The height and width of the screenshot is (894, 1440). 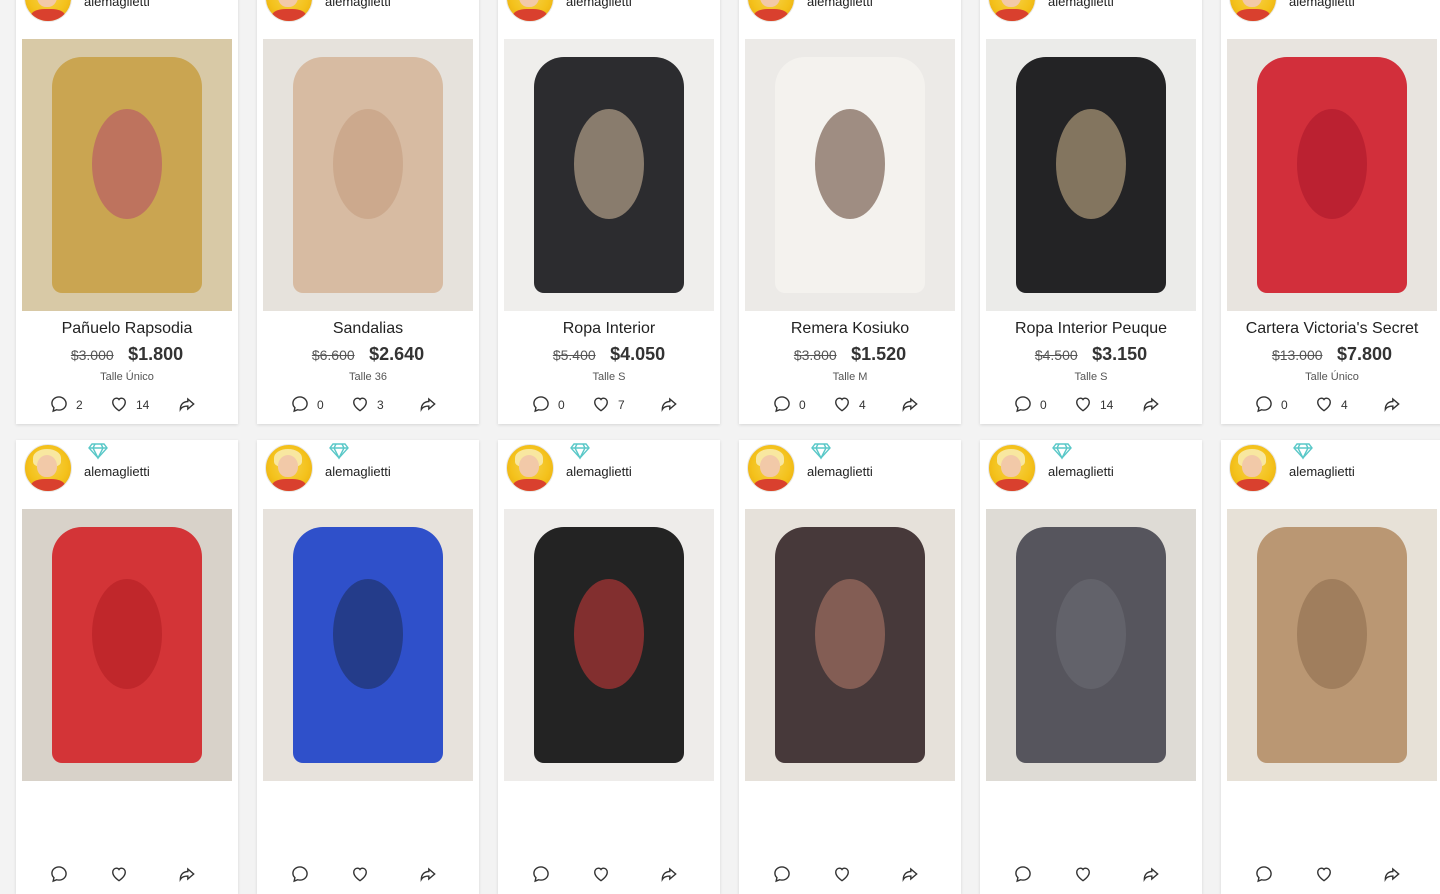 What do you see at coordinates (609, 329) in the screenshot?
I see `product-title: Ropa Interior` at bounding box center [609, 329].